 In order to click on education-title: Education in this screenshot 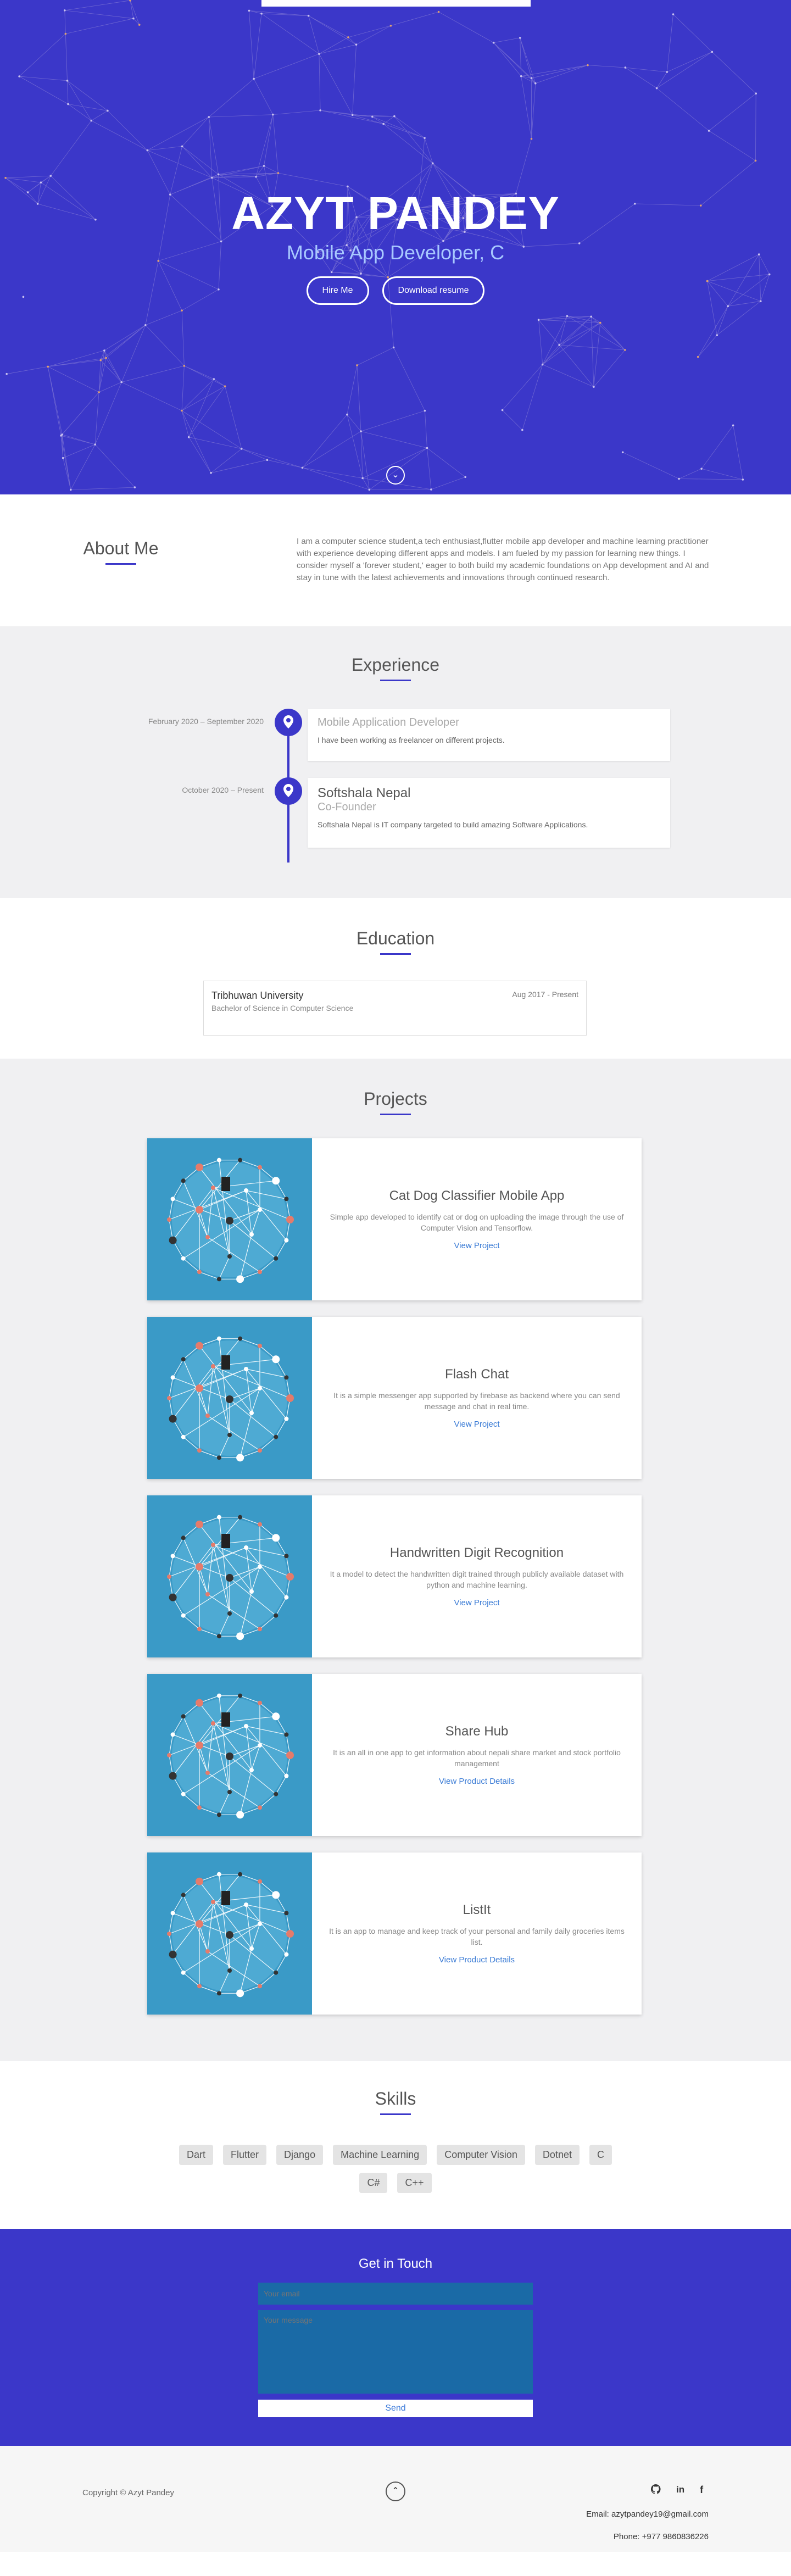, I will do `click(396, 938)`.